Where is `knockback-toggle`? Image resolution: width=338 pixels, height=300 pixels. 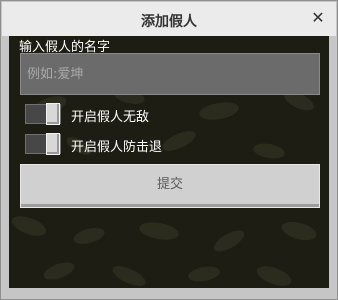
knockback-toggle is located at coordinates (43, 144).